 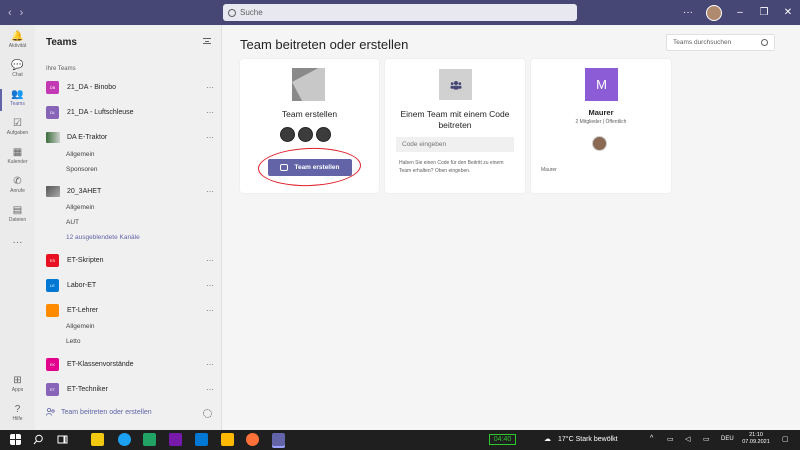 I want to click on team-tile: DB, so click(x=52, y=87).